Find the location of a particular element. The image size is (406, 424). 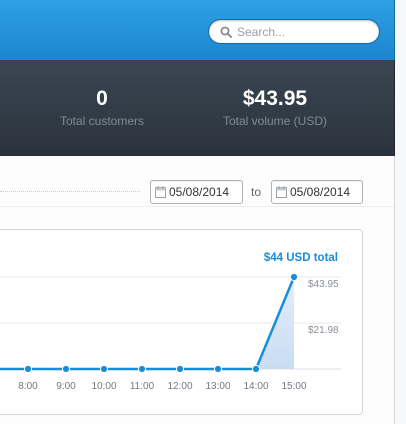

x-tick-label: 10:00 is located at coordinates (103, 386).